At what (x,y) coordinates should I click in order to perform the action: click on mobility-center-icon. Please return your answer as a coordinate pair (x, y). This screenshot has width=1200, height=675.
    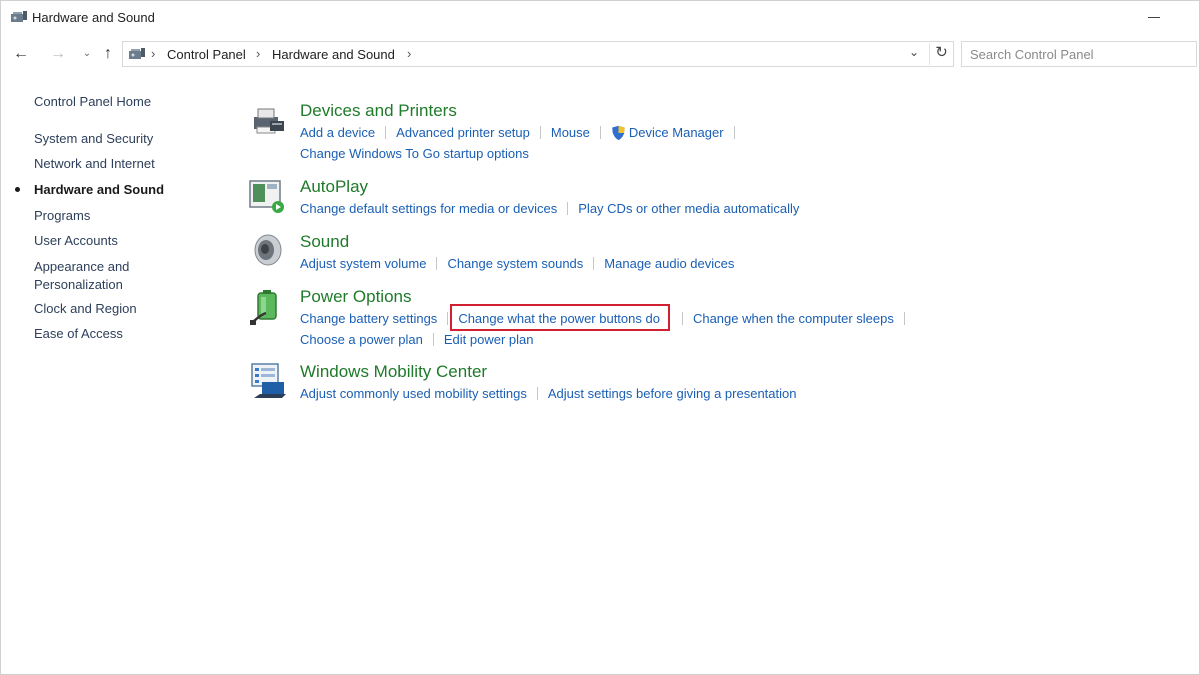
    Looking at the image, I should click on (268, 380).